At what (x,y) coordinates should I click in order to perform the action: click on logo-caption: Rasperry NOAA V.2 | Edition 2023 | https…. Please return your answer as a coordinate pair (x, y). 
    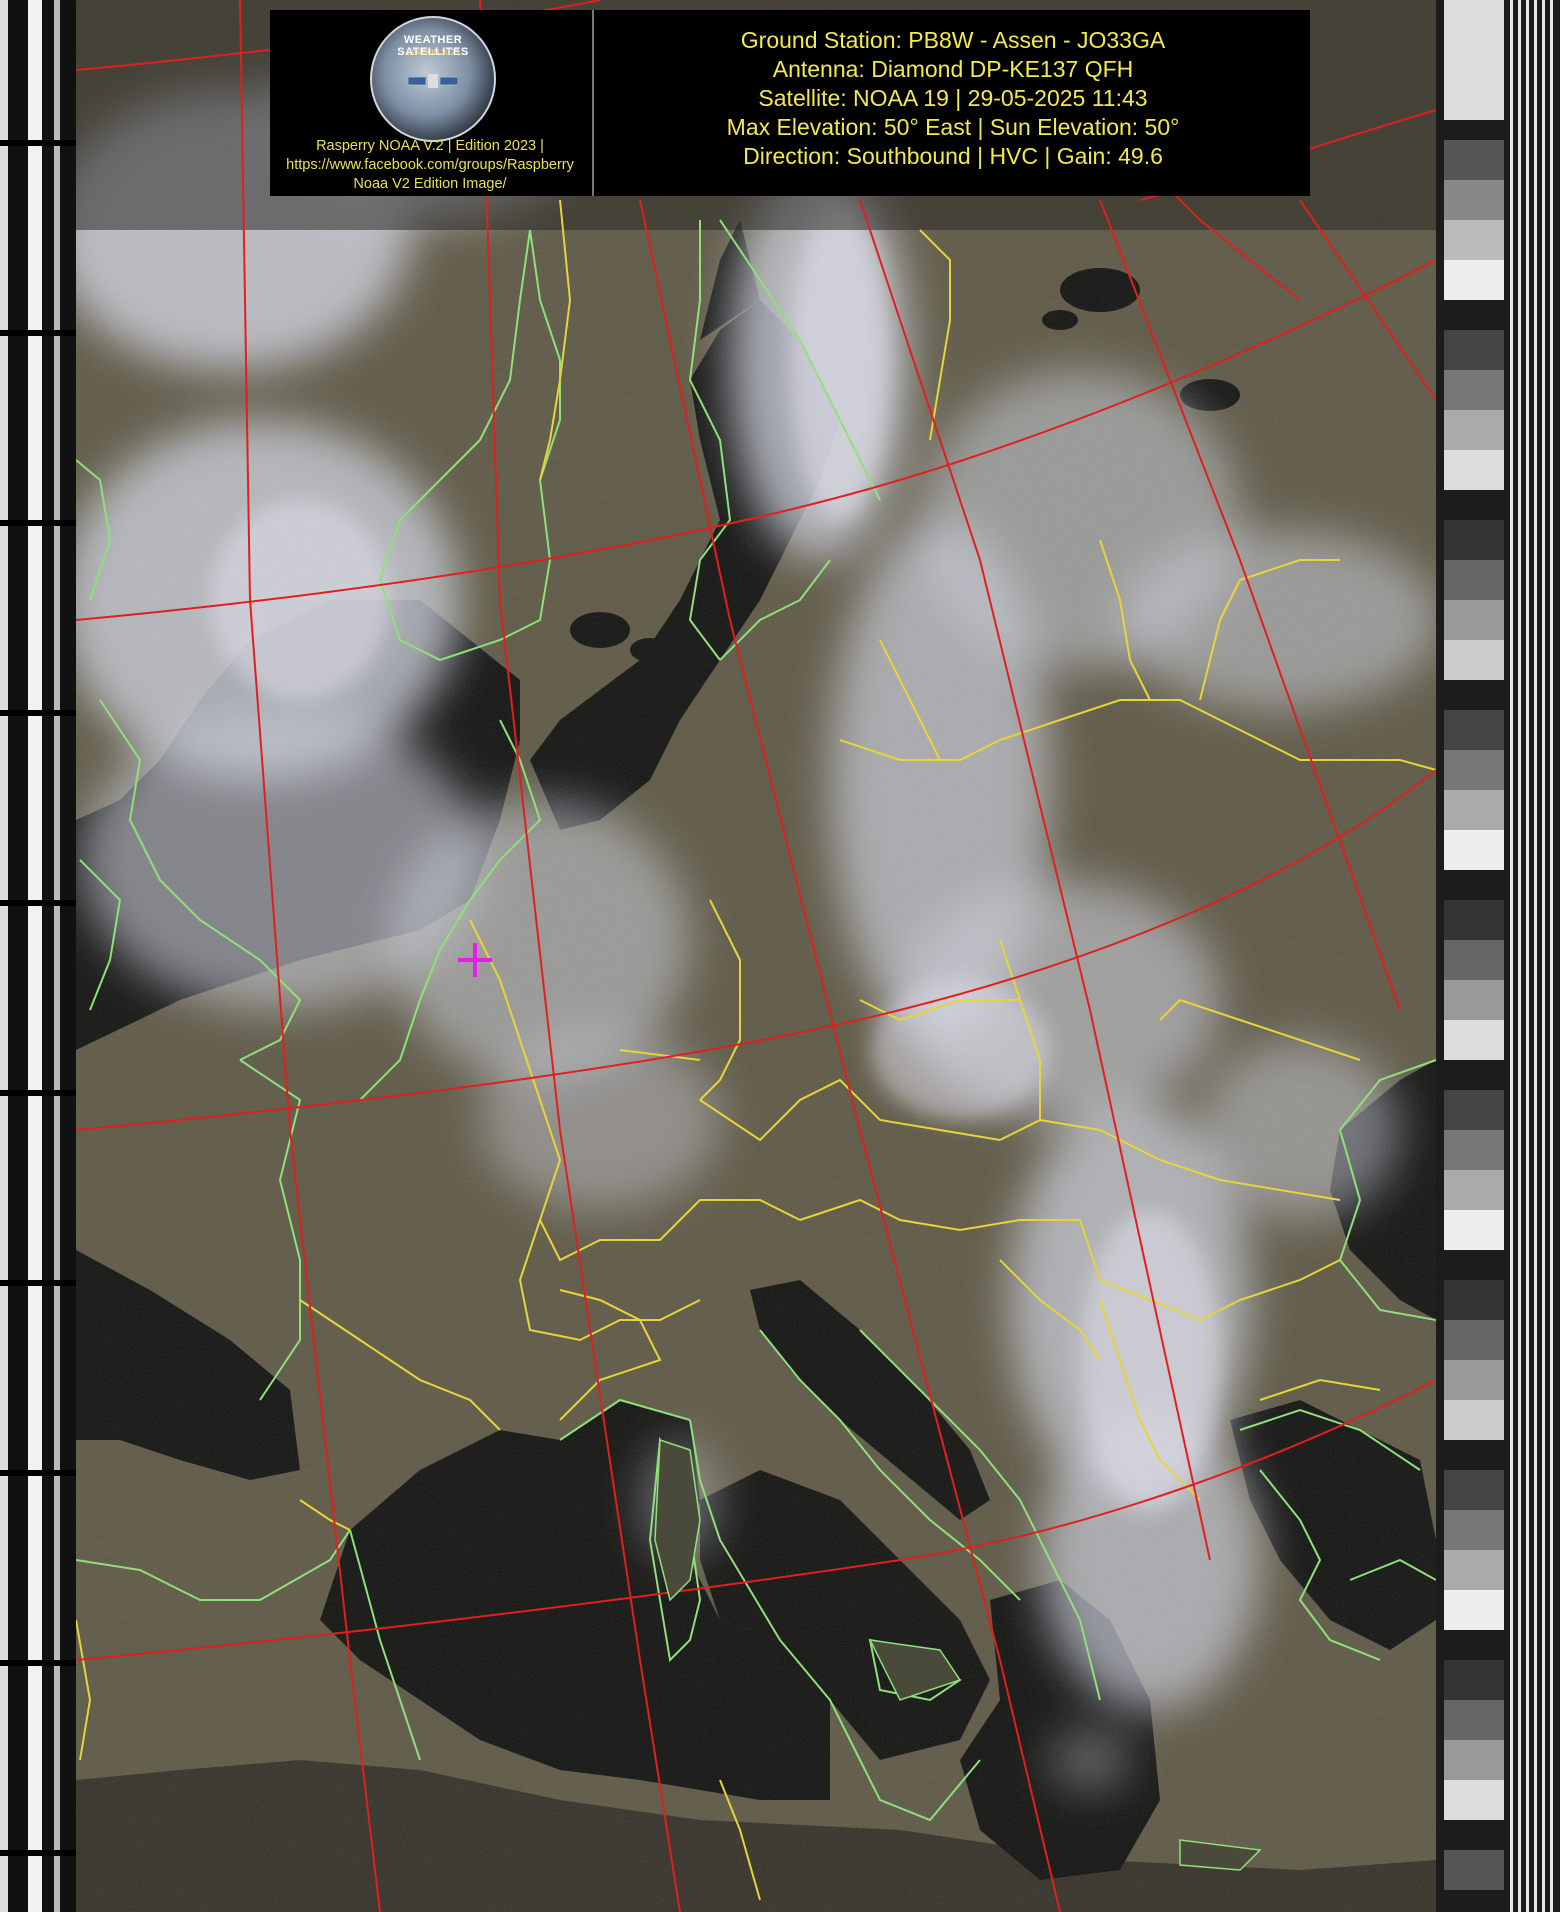
    Looking at the image, I should click on (430, 165).